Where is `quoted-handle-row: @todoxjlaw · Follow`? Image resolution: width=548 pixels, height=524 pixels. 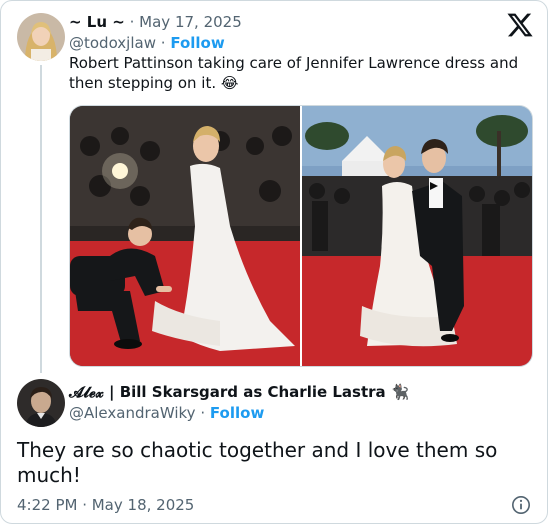 quoted-handle-row: @todoxjlaw · Follow is located at coordinates (147, 43).